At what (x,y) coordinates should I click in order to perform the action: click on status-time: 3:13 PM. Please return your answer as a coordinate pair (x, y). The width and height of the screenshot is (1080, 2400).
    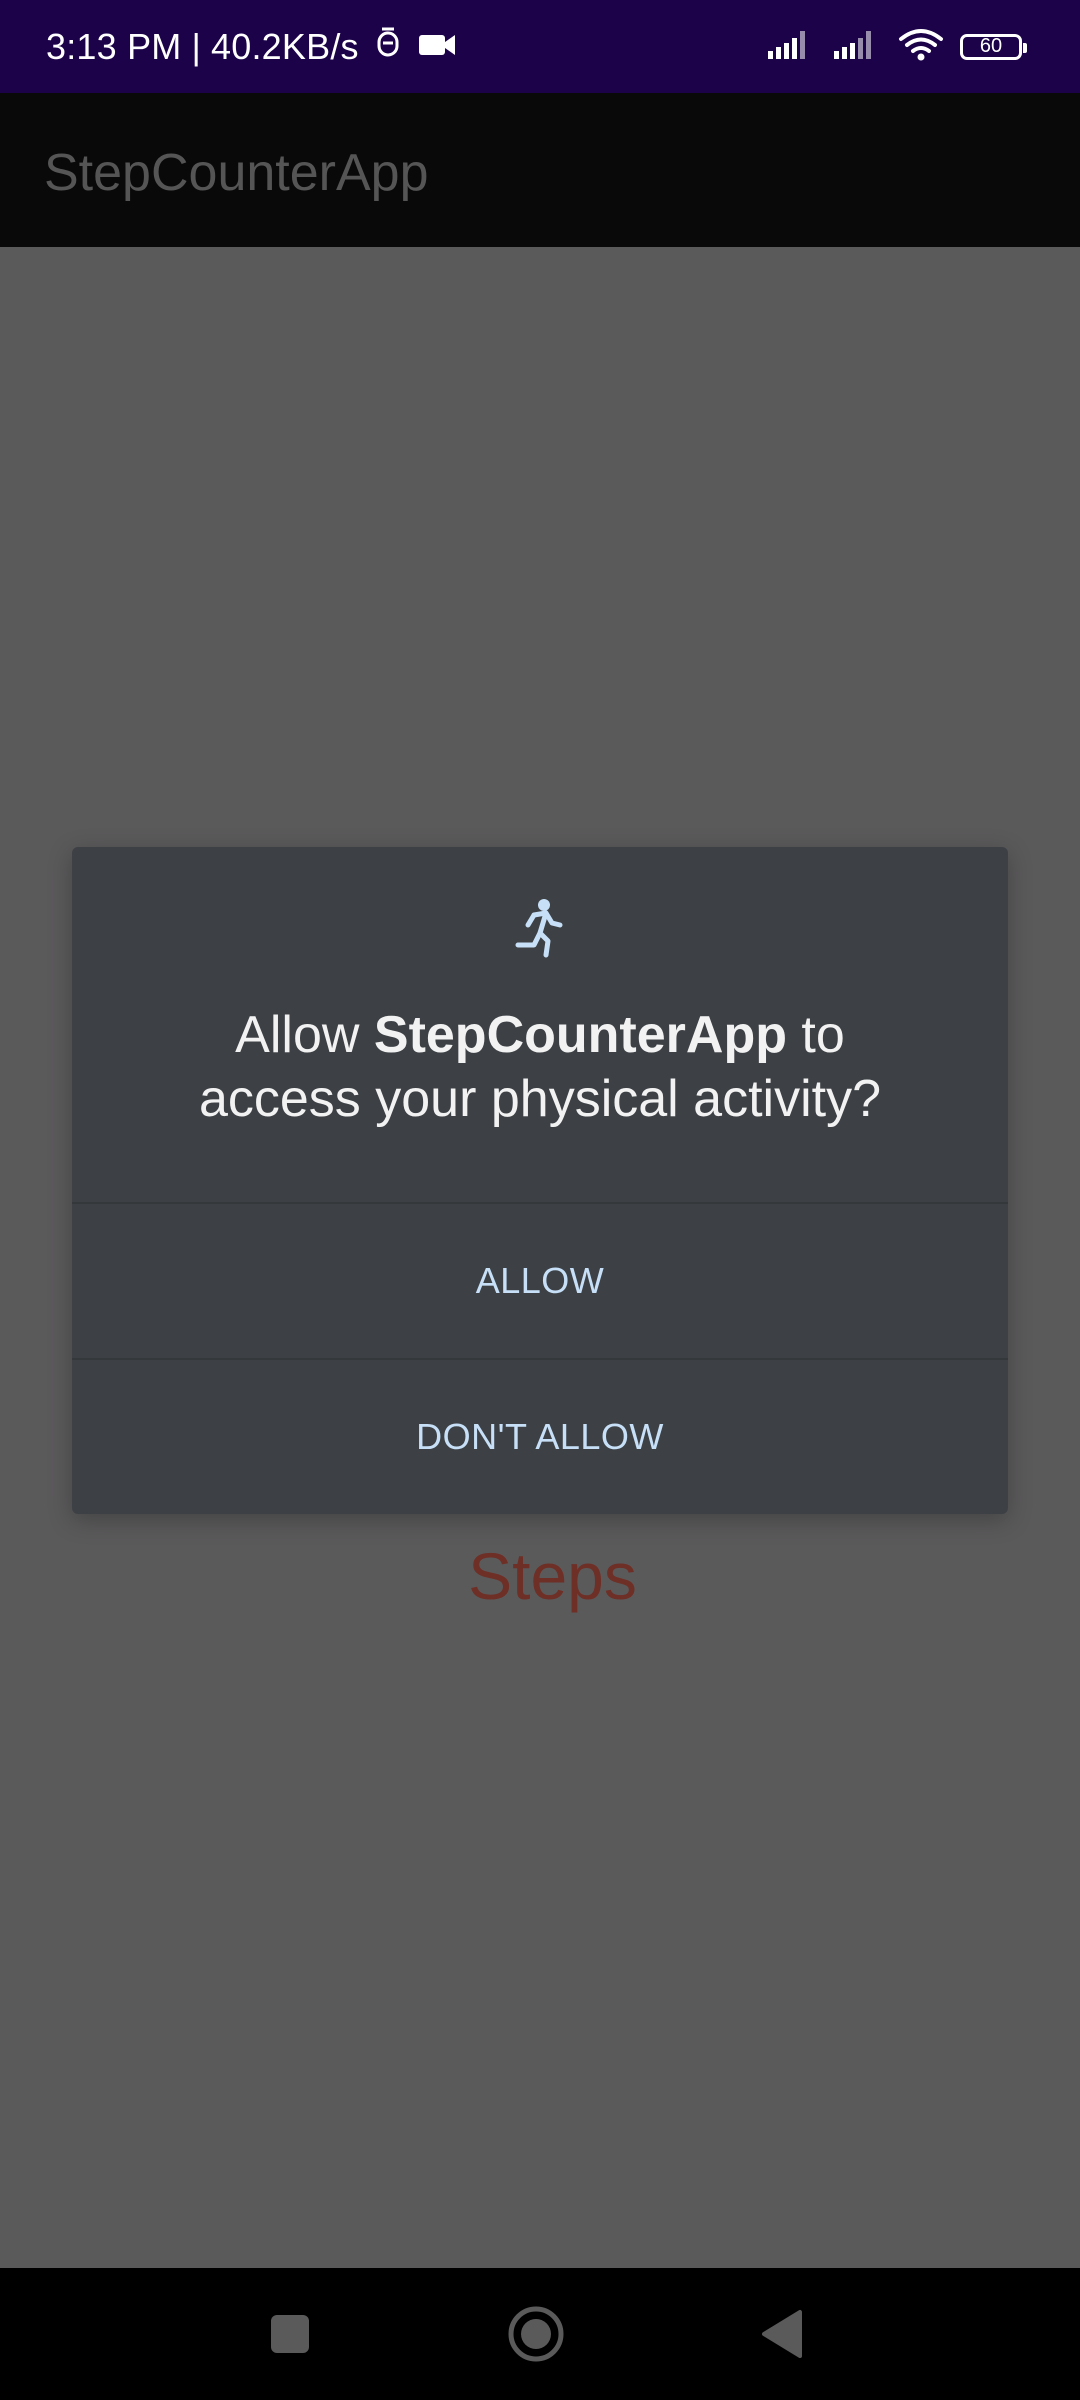
    Looking at the image, I should click on (114, 46).